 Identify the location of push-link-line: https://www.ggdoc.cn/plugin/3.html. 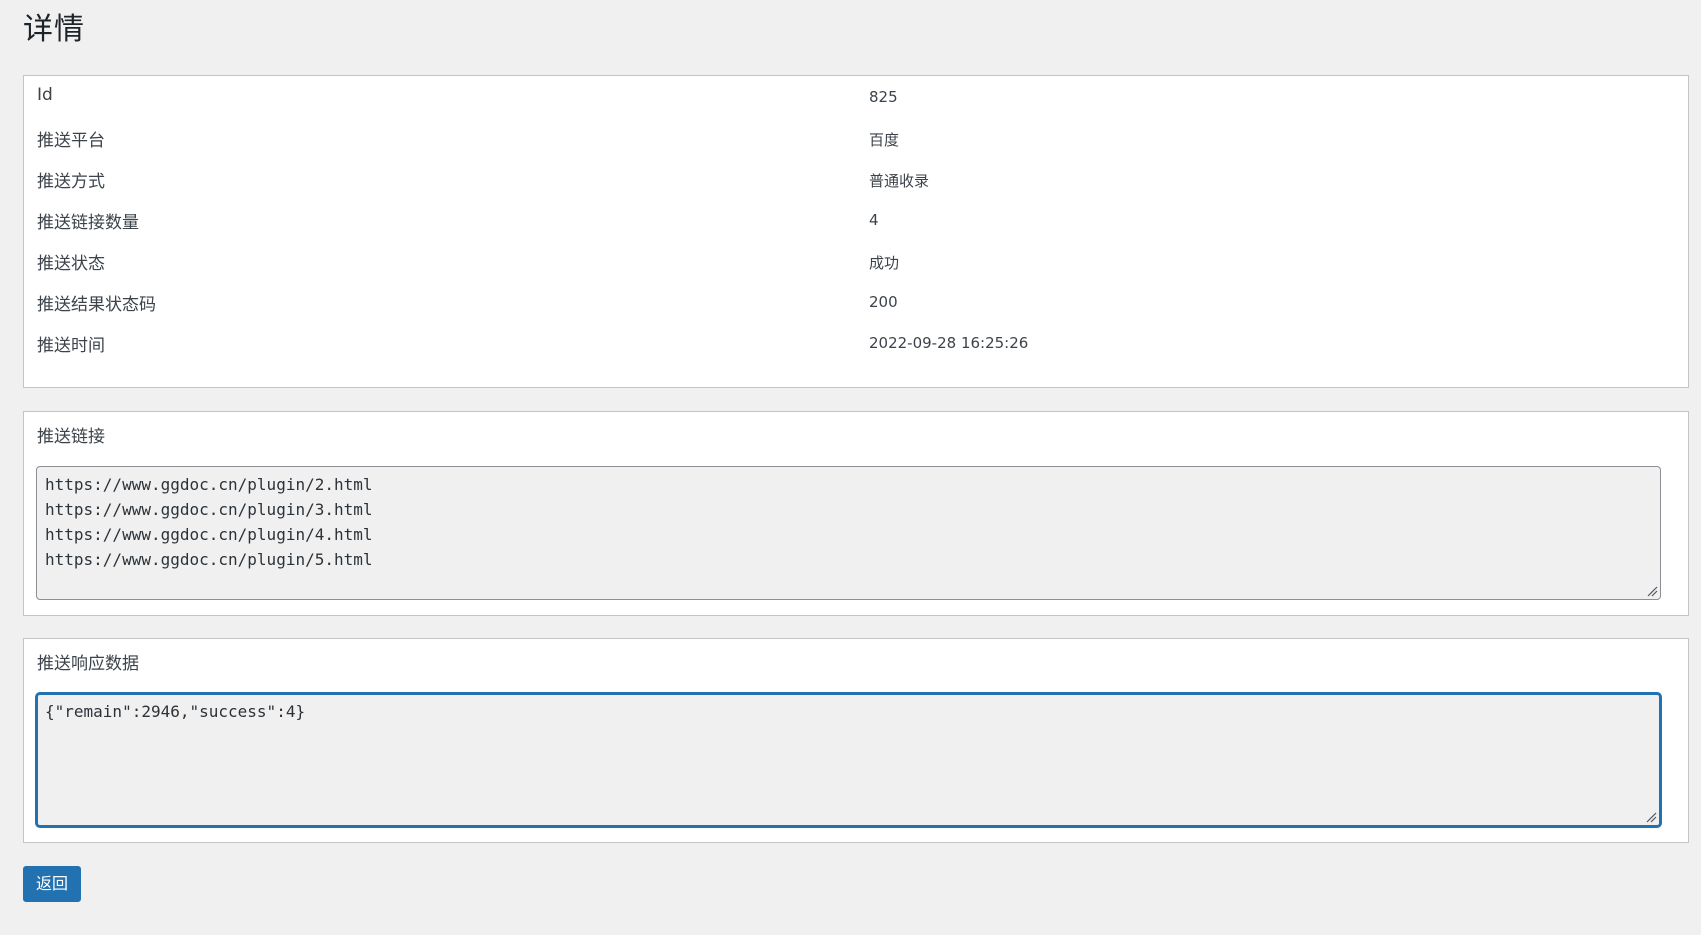
(209, 509).